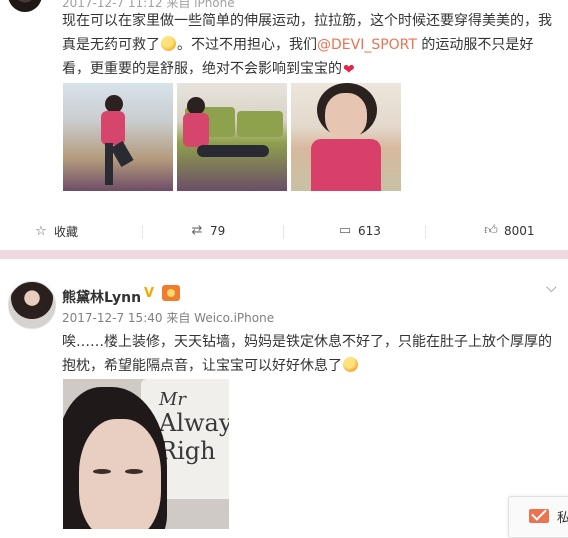 This screenshot has height=538, width=568. I want to click on chevron-down-icon: ⌵, so click(551, 288).